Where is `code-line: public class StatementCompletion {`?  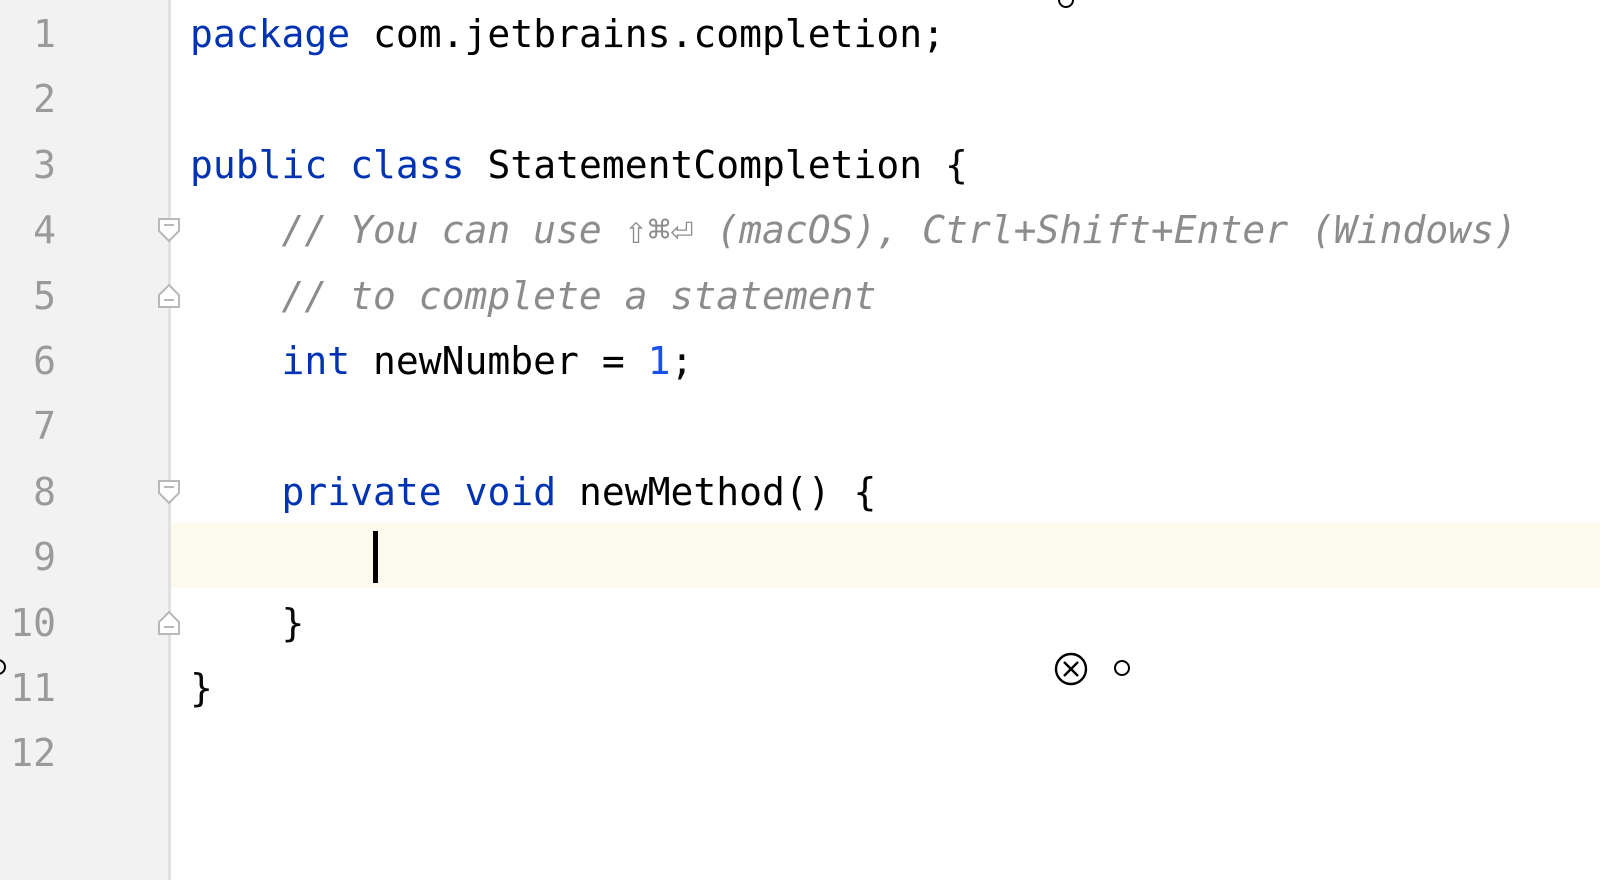
code-line: public class StatementCompletion { is located at coordinates (579, 165).